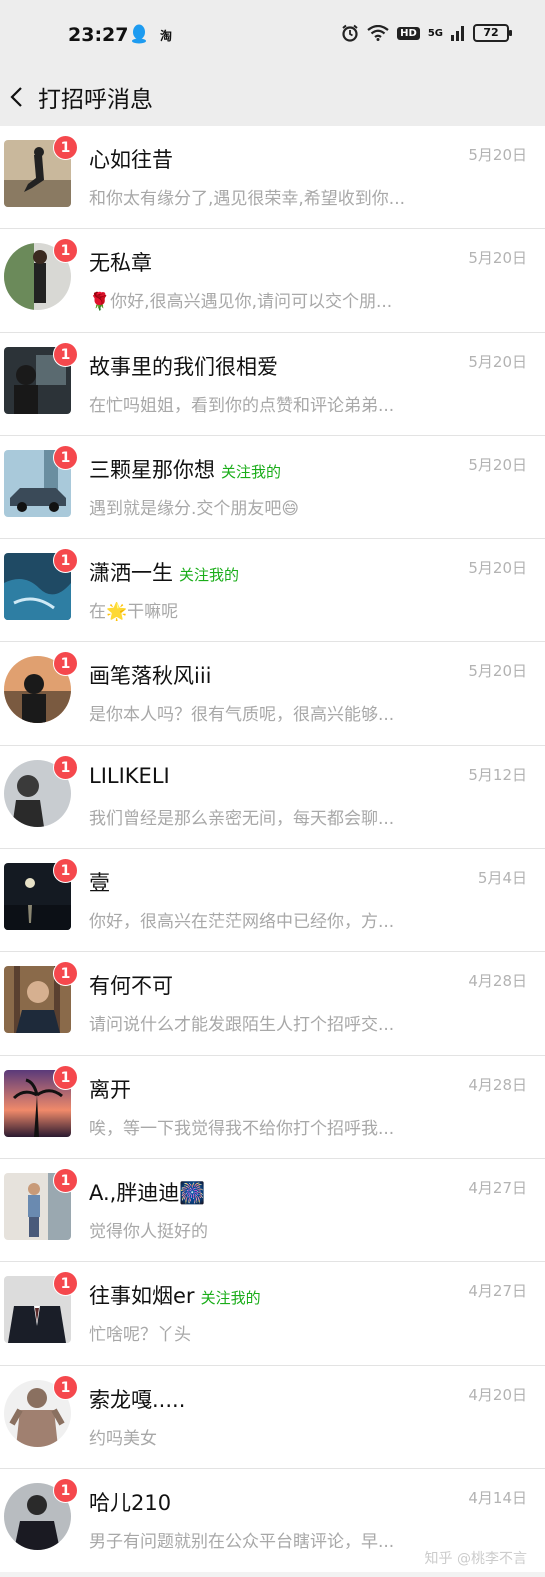 The width and height of the screenshot is (545, 1577). I want to click on contact-name: 有何不可, so click(131, 986).